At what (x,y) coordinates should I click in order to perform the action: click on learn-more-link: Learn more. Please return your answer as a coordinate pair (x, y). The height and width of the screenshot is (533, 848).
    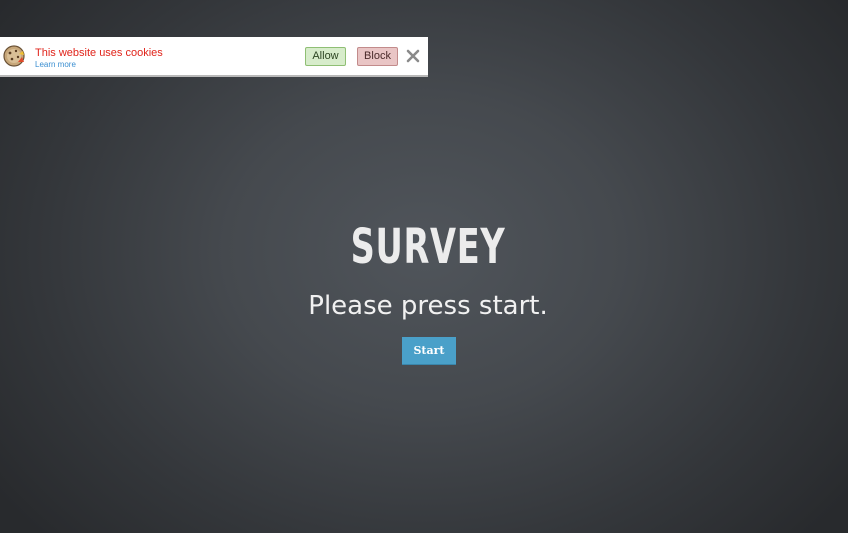
    Looking at the image, I should click on (55, 65).